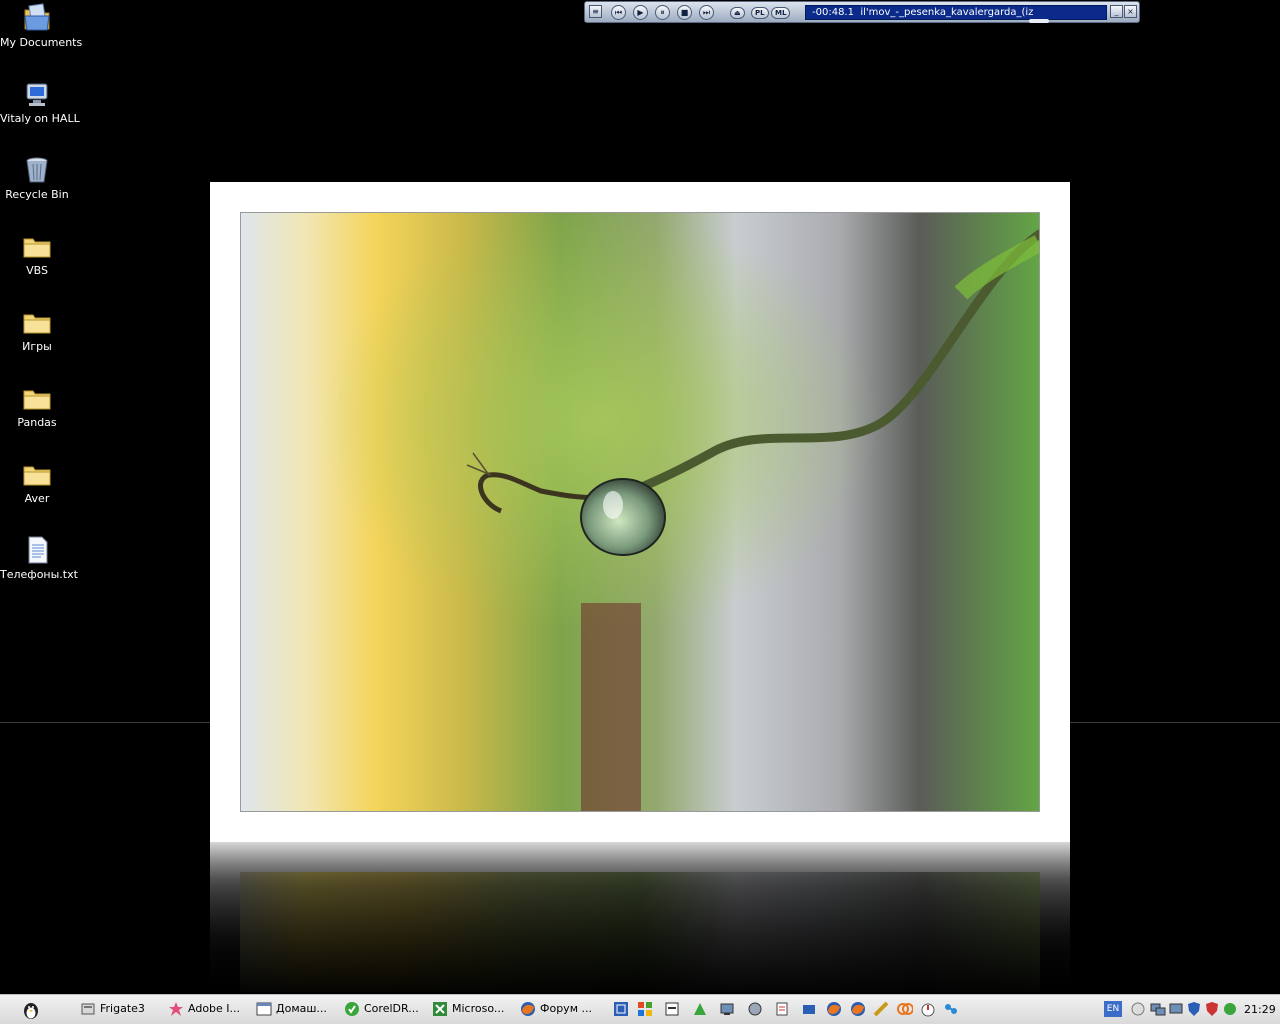 This screenshot has width=1280, height=1024. I want to click on track-title: il'mov_-_pesenka_kavalergarda_(iz, so click(947, 12).